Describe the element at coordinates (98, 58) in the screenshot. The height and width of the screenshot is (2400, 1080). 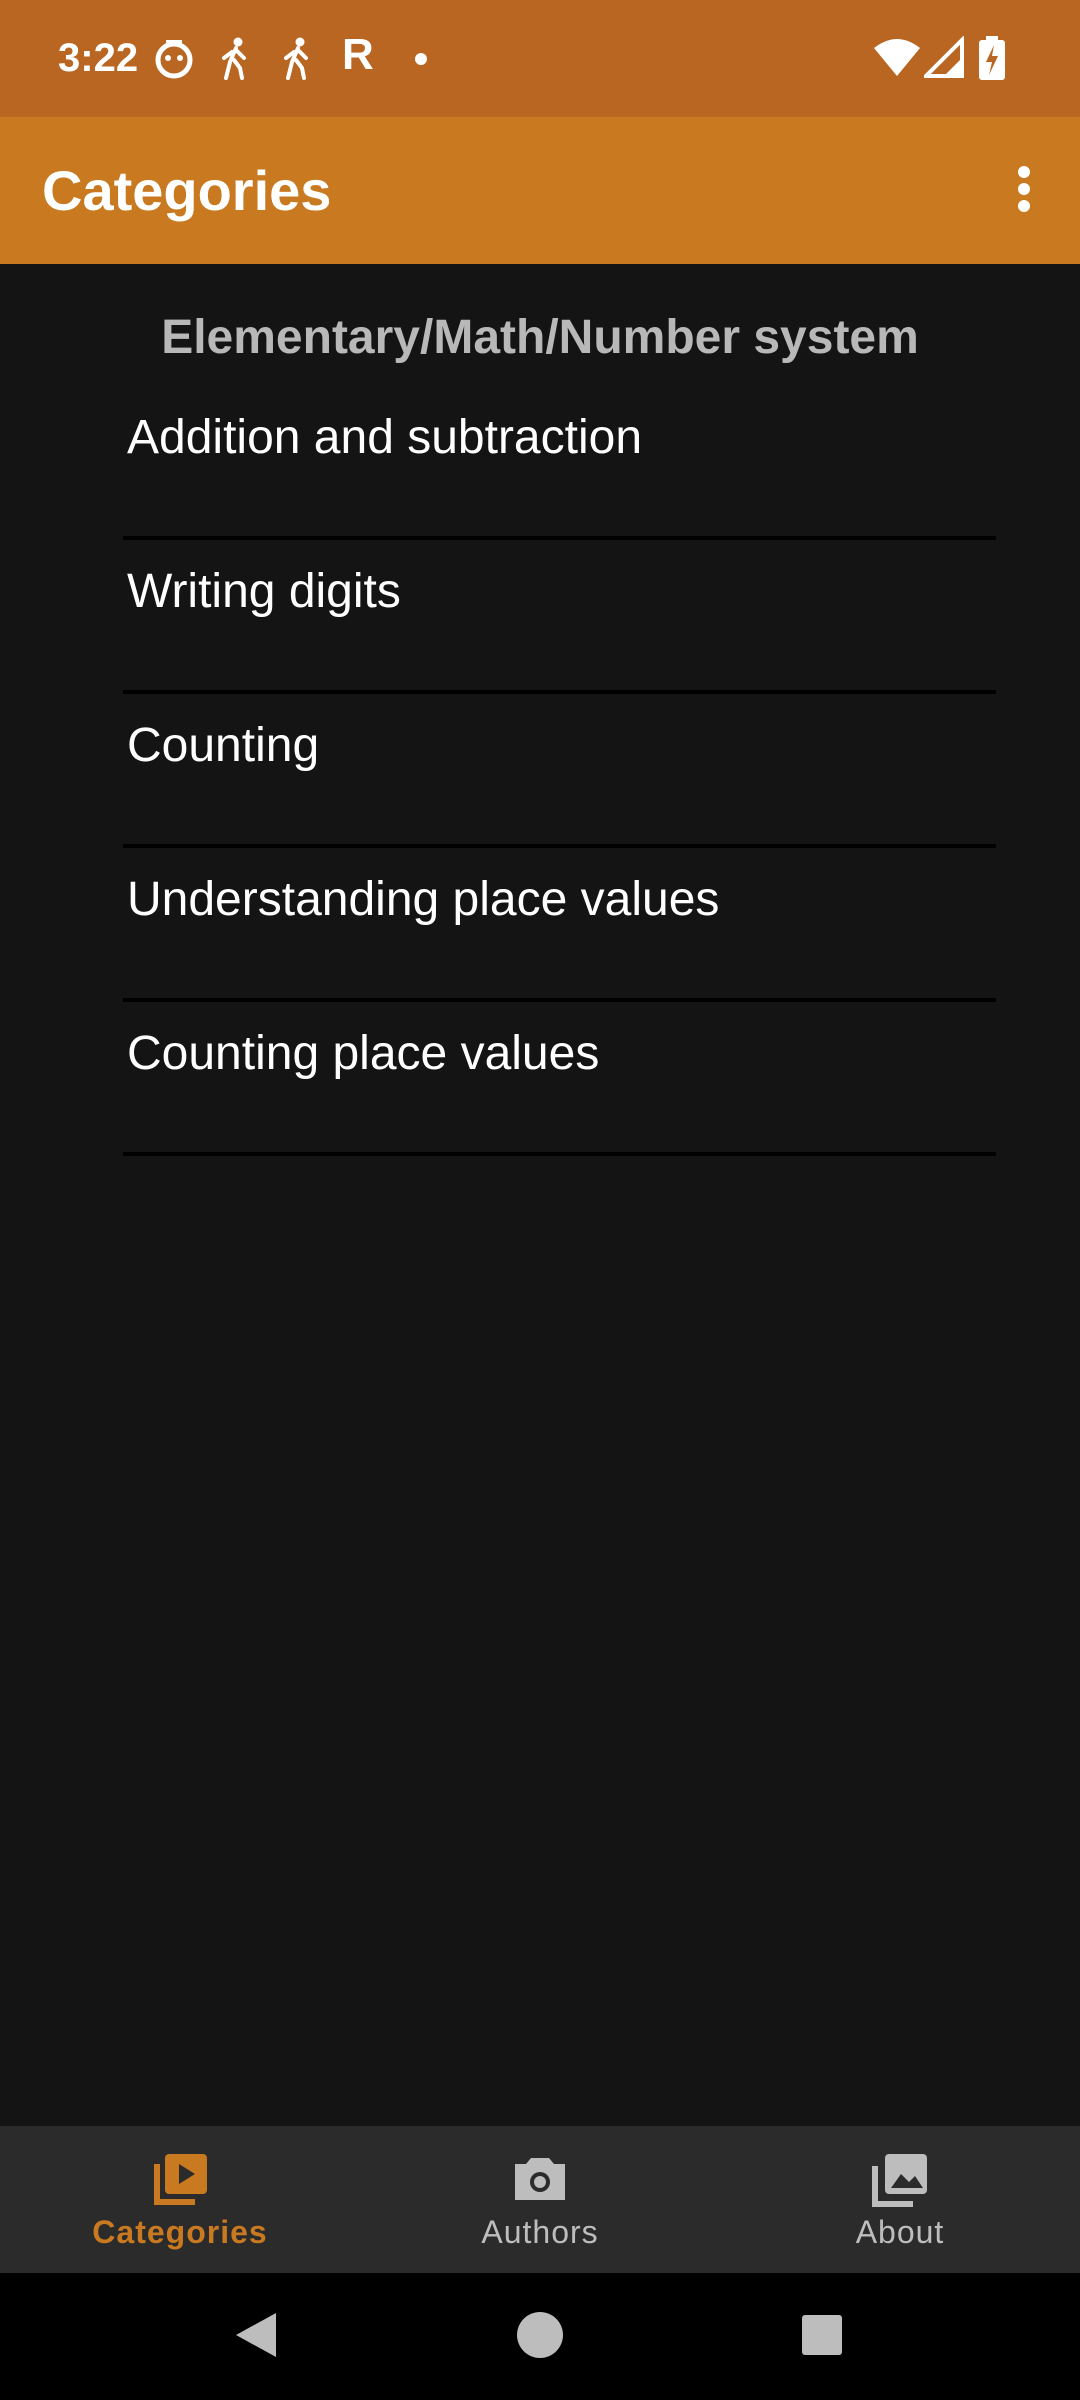
I see `status-time: 3:22` at that location.